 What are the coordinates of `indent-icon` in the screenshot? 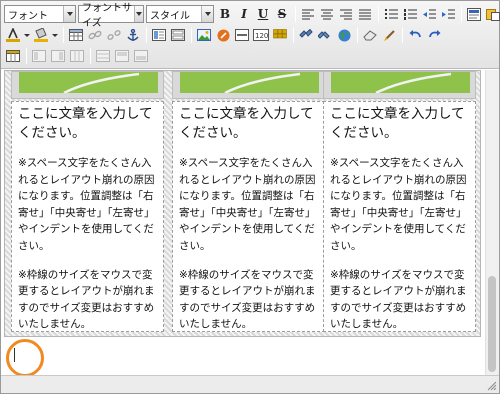 It's located at (448, 13).